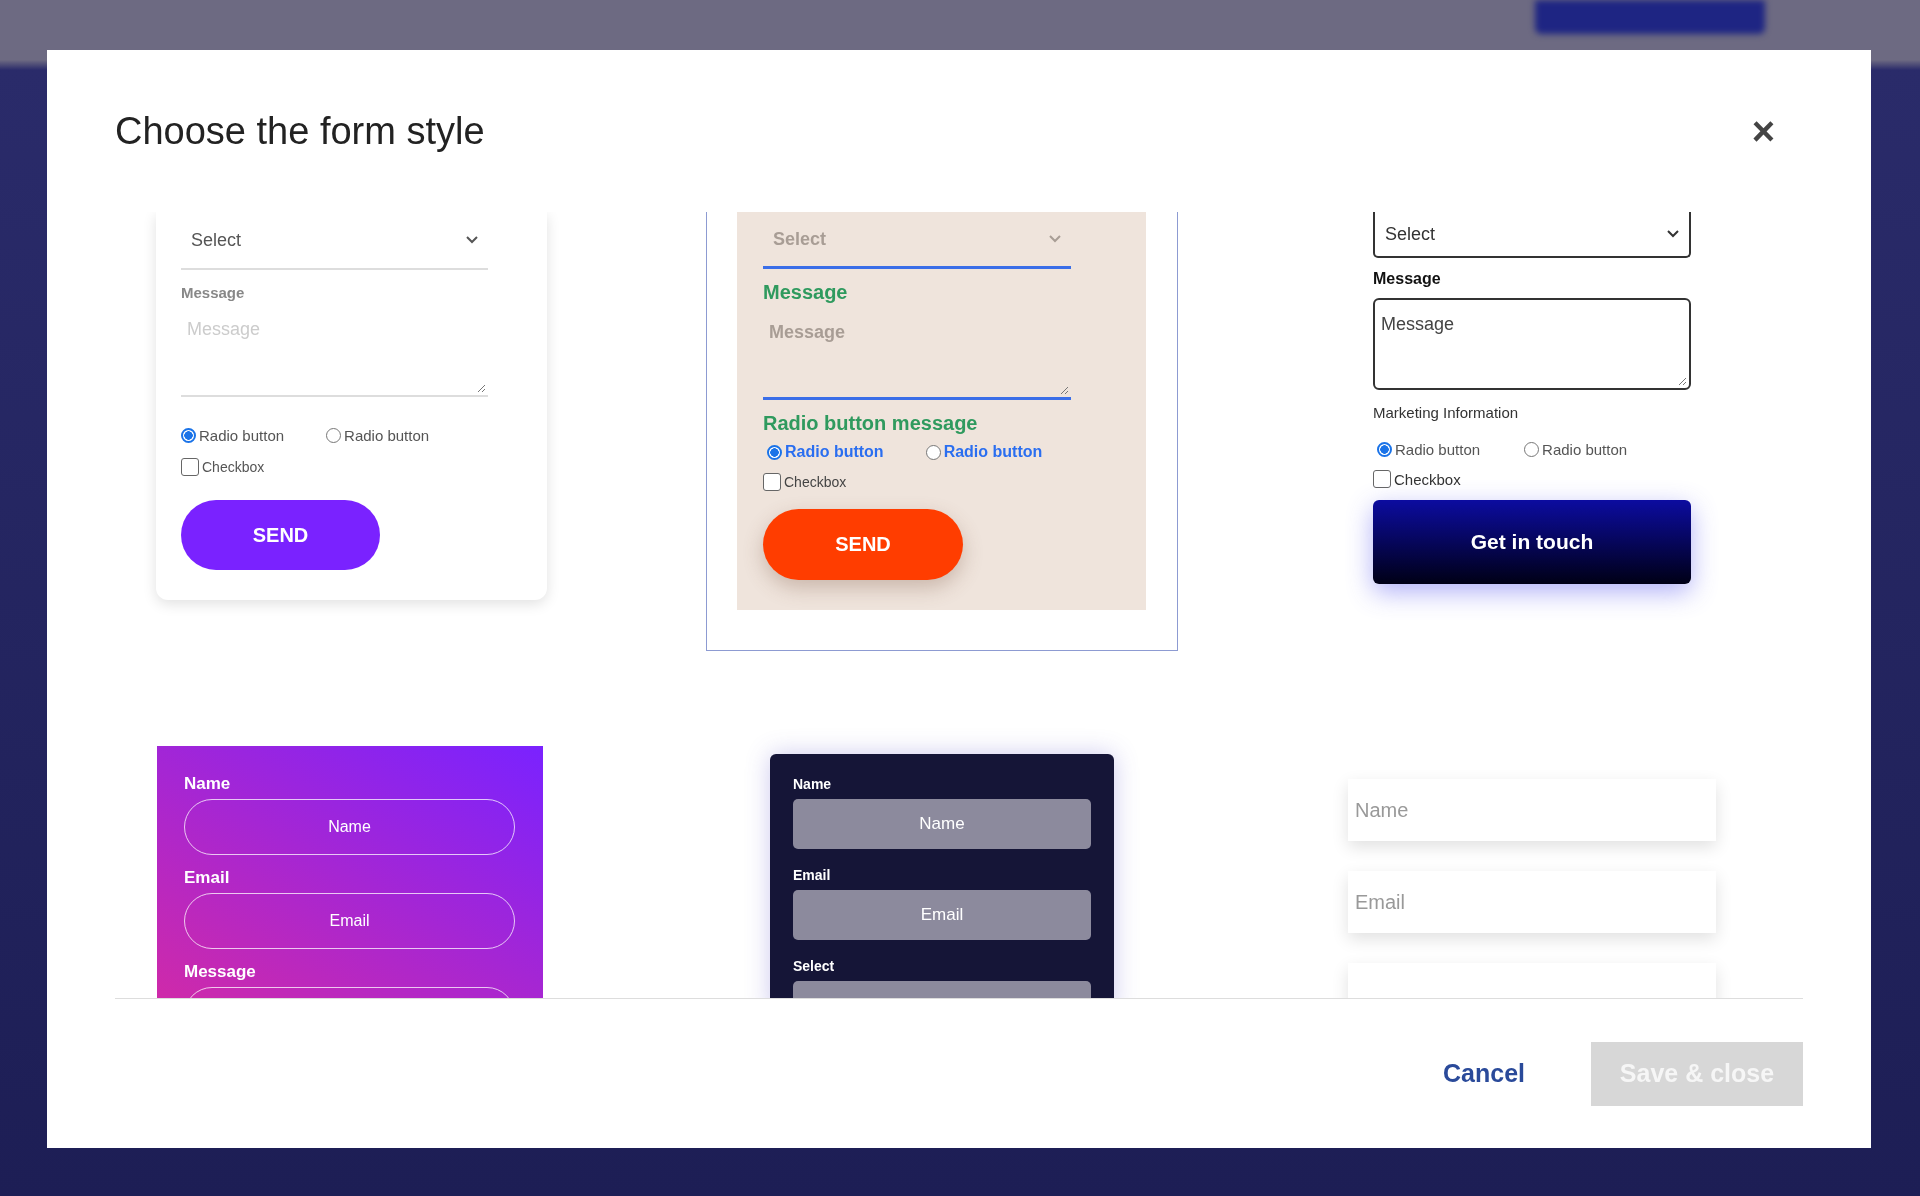 The image size is (1920, 1196). What do you see at coordinates (1484, 1073) in the screenshot?
I see `cancel-button: Cancel` at bounding box center [1484, 1073].